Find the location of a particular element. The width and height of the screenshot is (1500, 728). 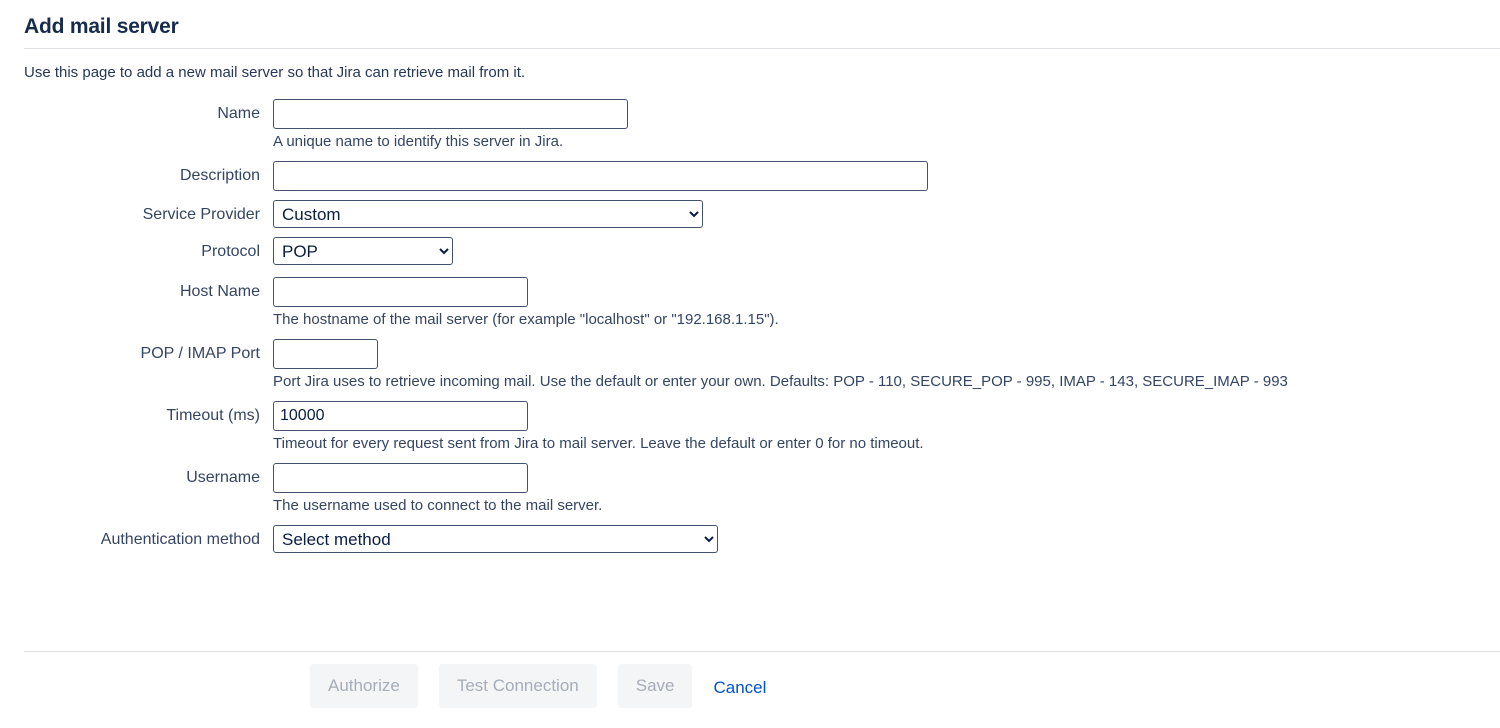

label-timeout: Timeout (ms) is located at coordinates (213, 415).